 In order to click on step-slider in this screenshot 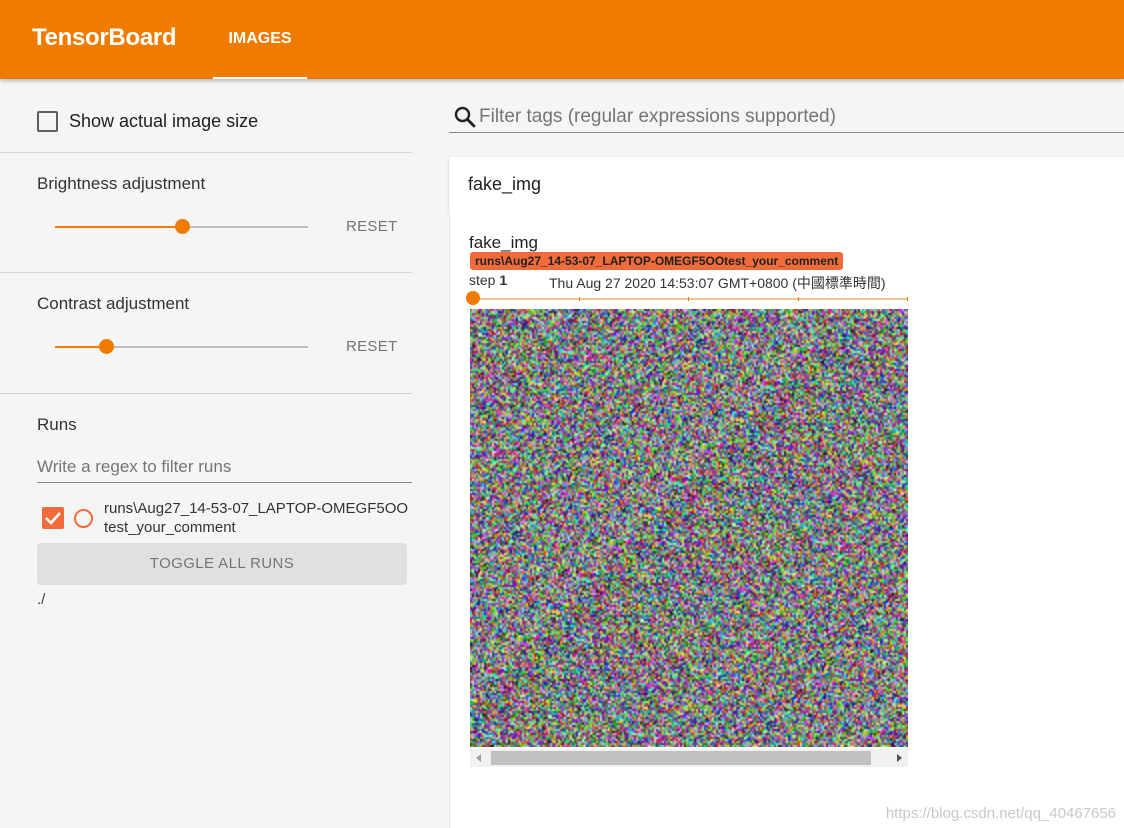, I will do `click(687, 298)`.